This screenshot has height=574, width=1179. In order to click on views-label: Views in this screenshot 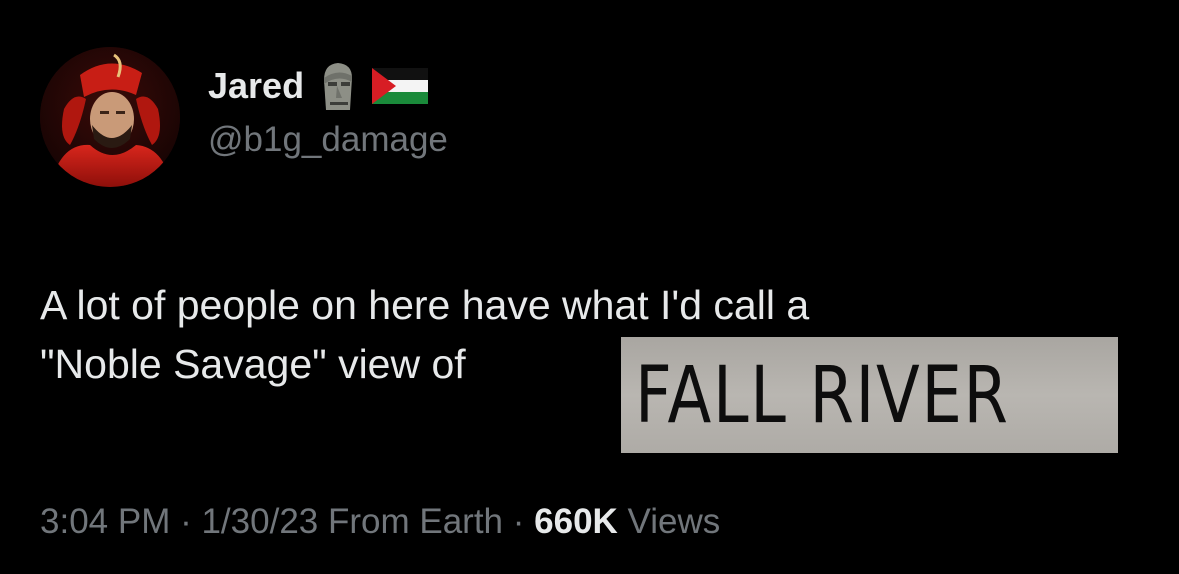, I will do `click(674, 521)`.